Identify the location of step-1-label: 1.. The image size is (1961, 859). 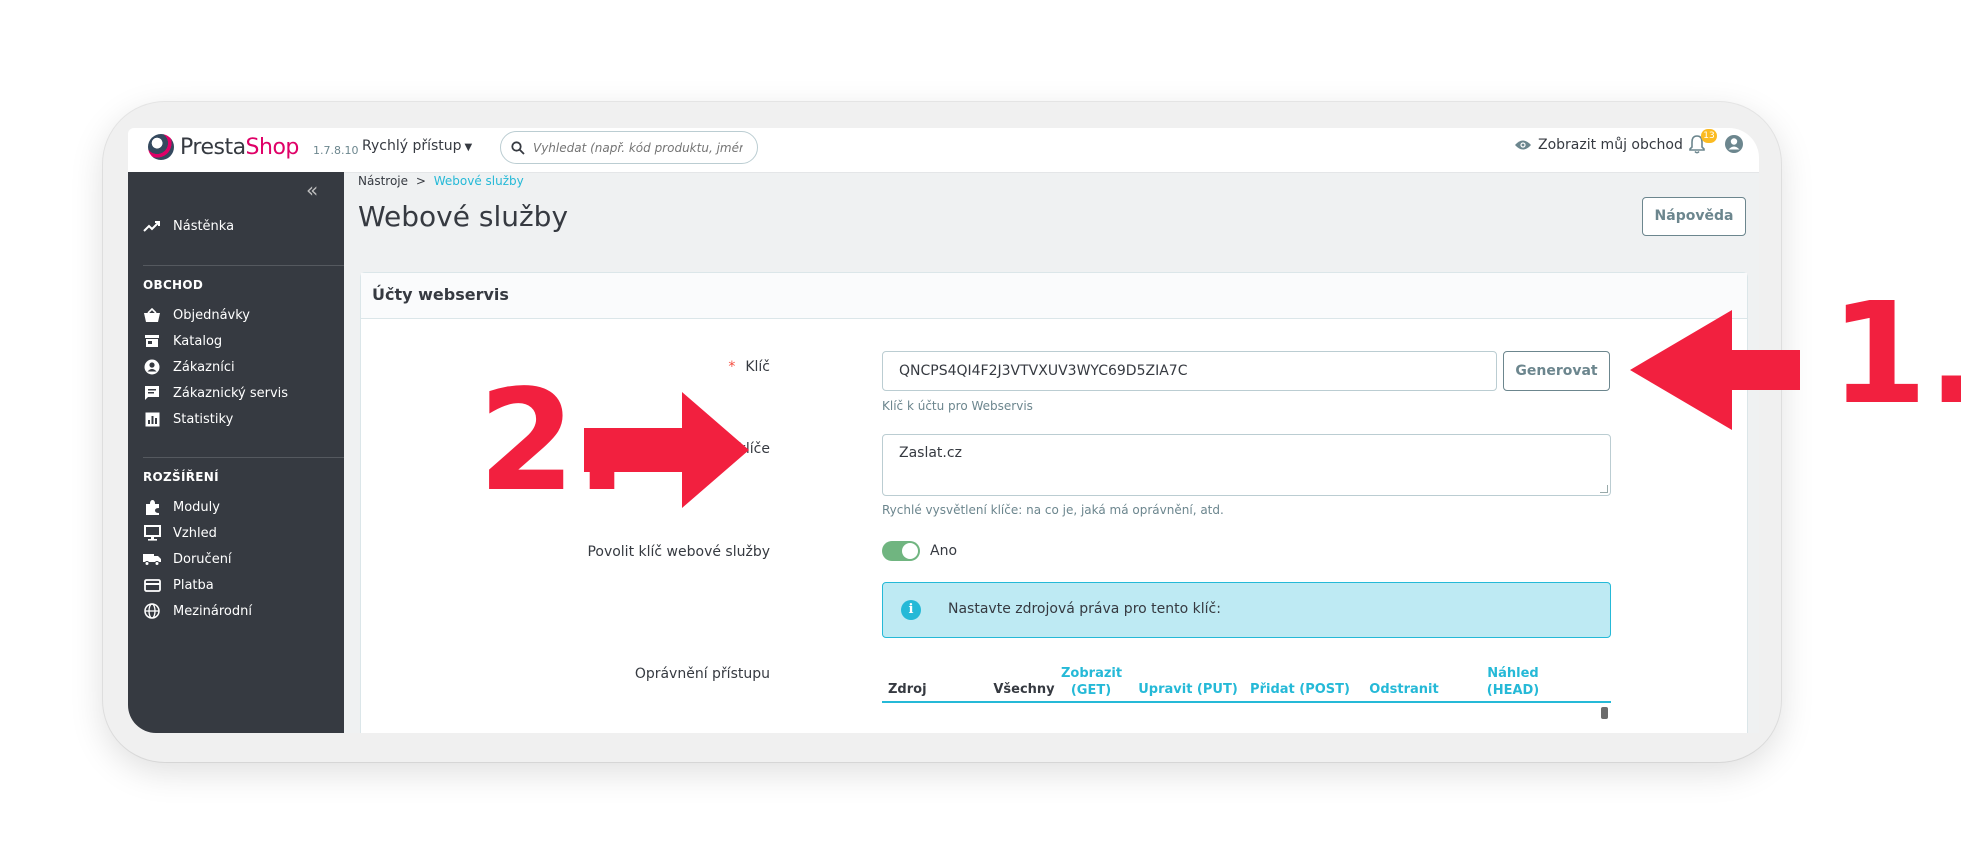
(1895, 354).